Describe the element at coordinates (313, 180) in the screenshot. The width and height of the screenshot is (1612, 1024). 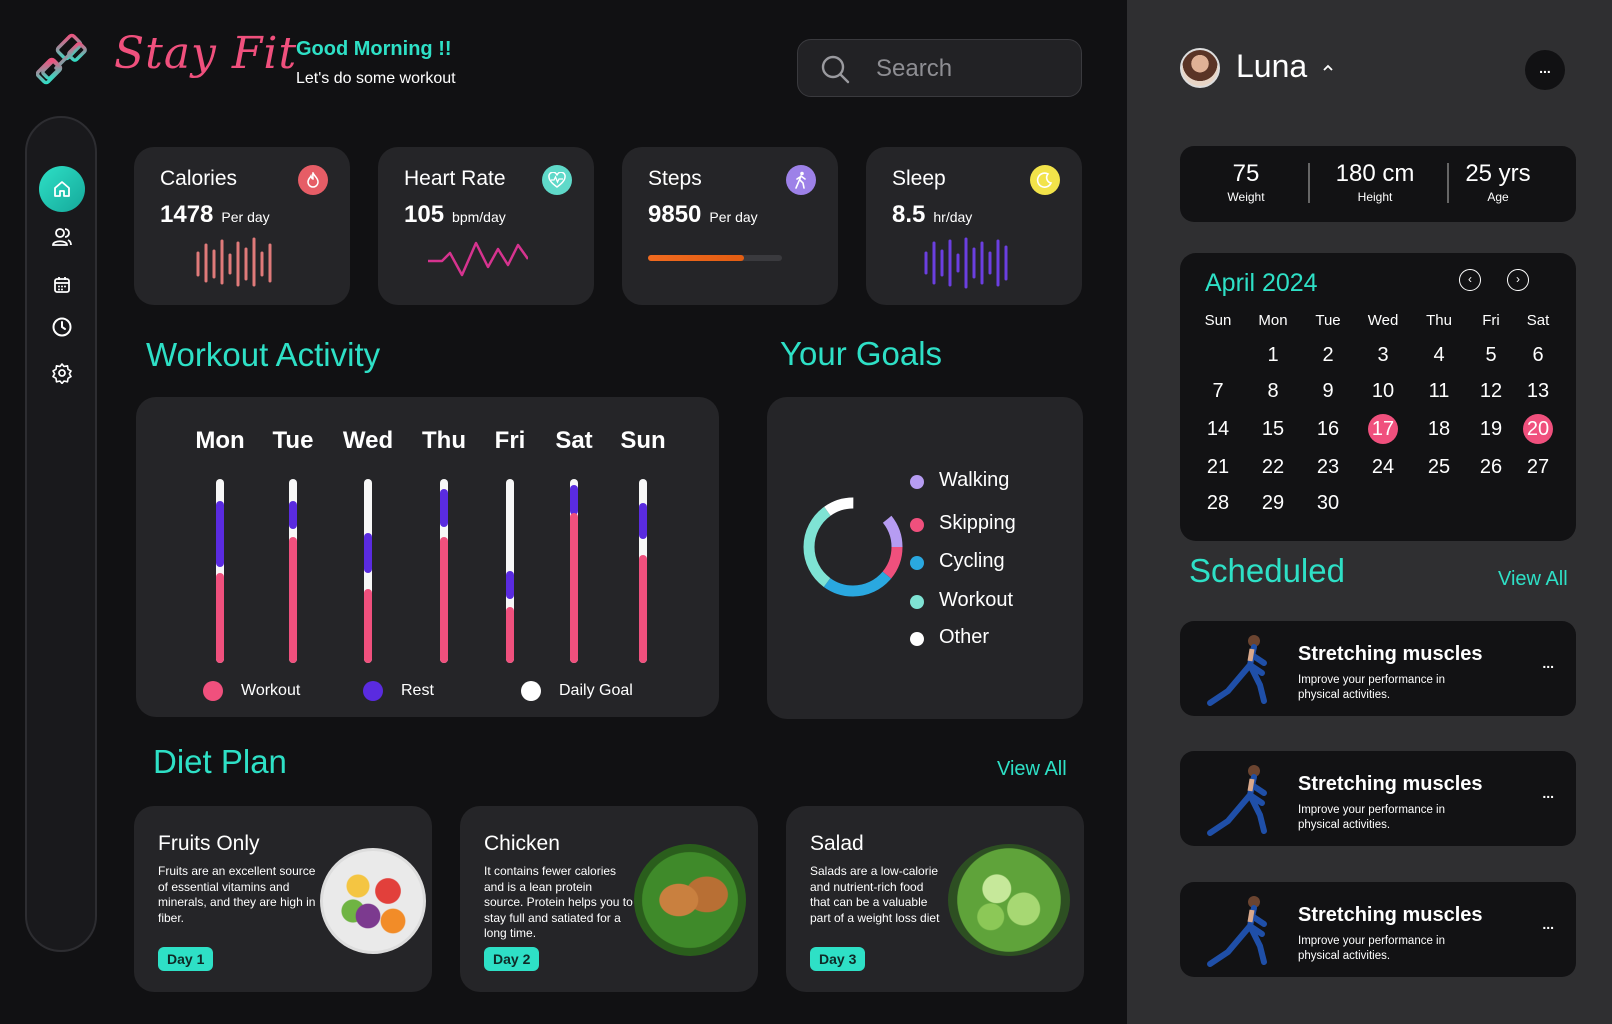
I see `flame-icon` at that location.